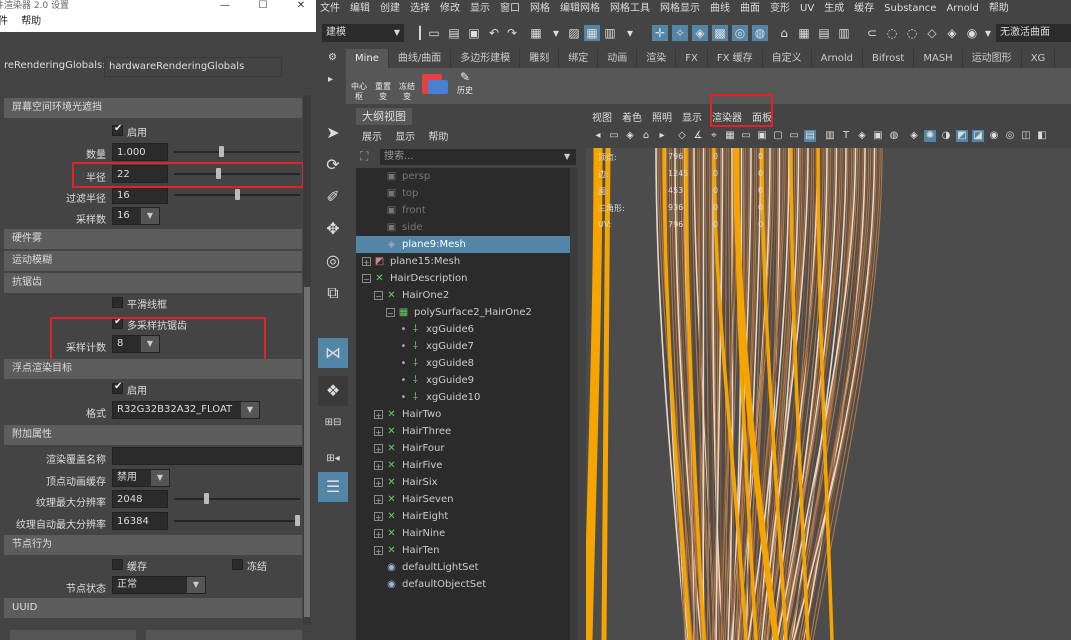 Image resolution: width=1071 pixels, height=640 pixels. Describe the element at coordinates (680, 33) in the screenshot. I see `snap-curve-icon: ✧` at that location.